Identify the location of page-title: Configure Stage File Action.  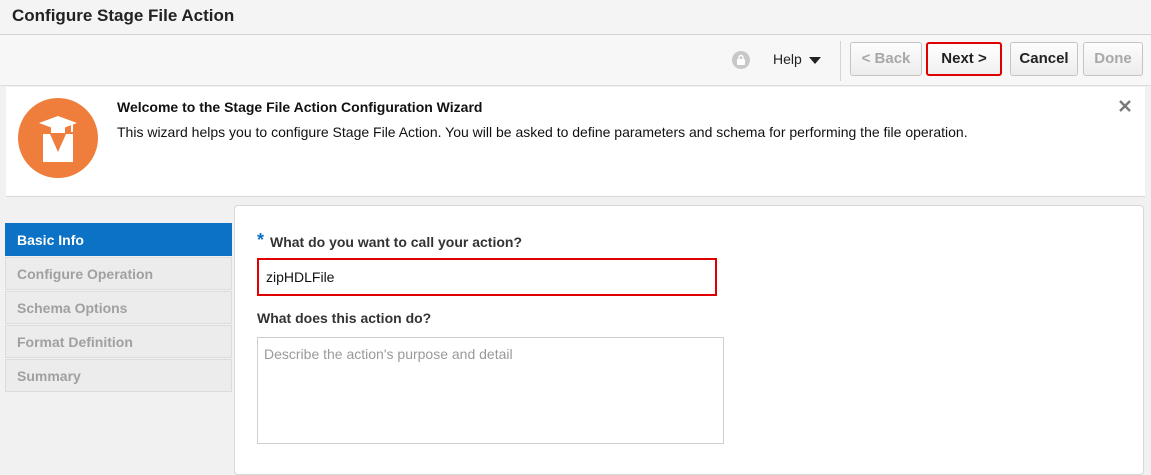
(123, 15).